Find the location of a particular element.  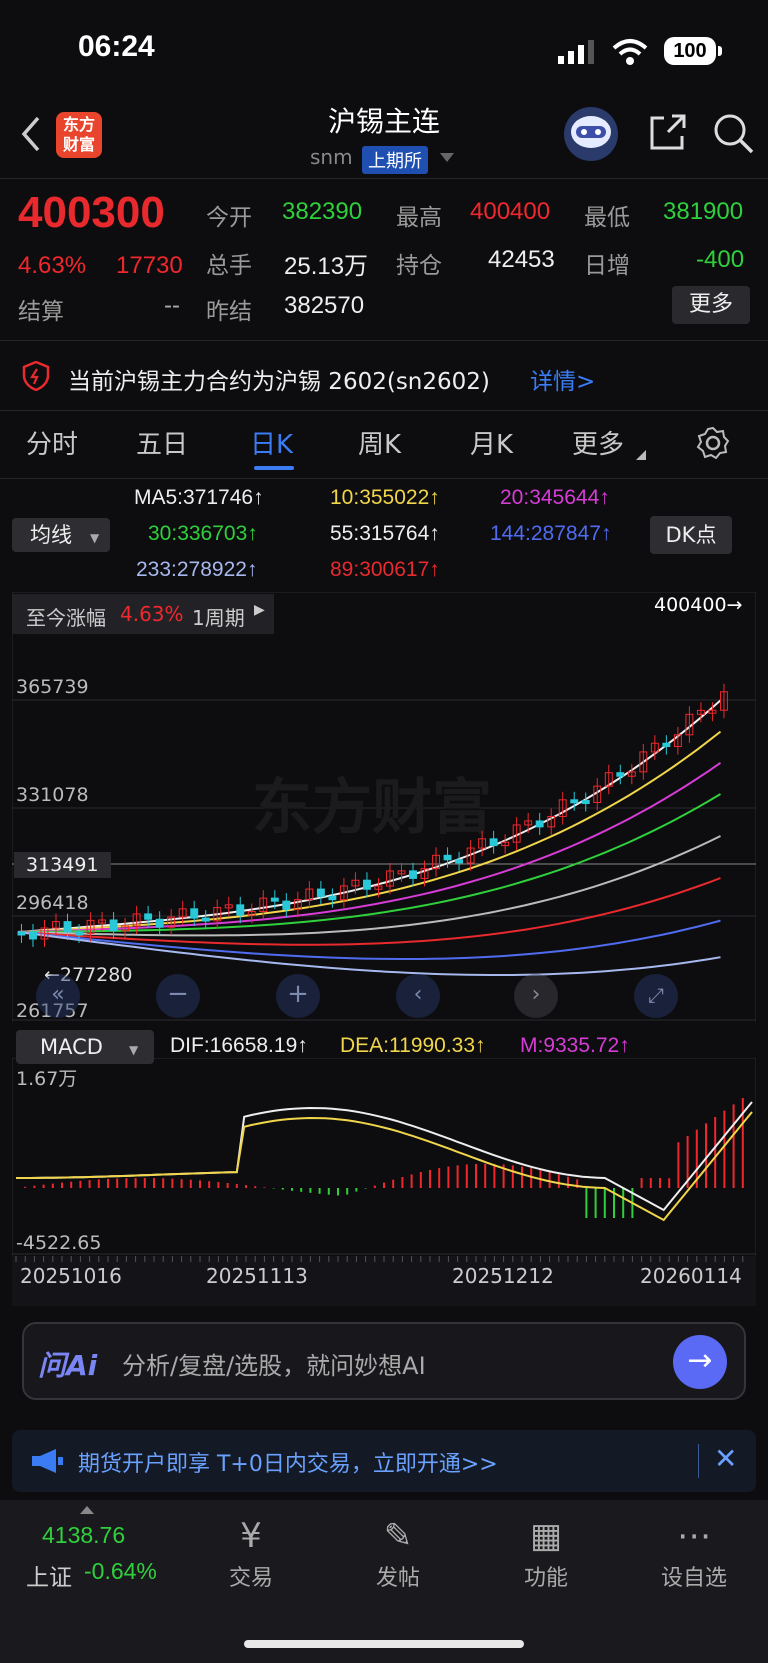

chevron-down-icon is located at coordinates (447, 158).